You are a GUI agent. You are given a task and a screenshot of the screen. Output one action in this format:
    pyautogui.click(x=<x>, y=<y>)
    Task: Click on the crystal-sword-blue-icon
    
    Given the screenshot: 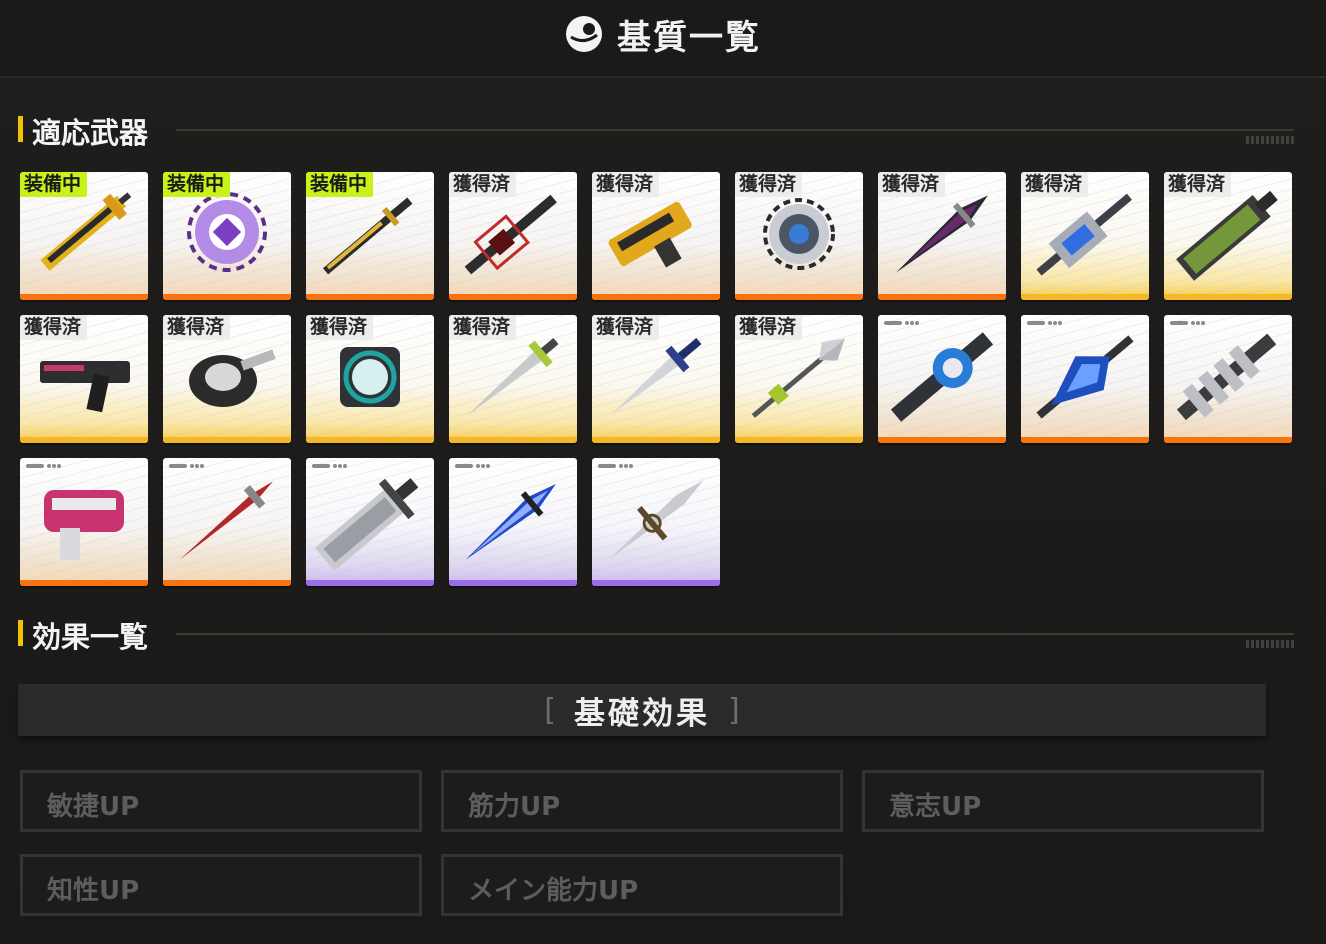 What is the action you would take?
    pyautogui.click(x=1085, y=377)
    